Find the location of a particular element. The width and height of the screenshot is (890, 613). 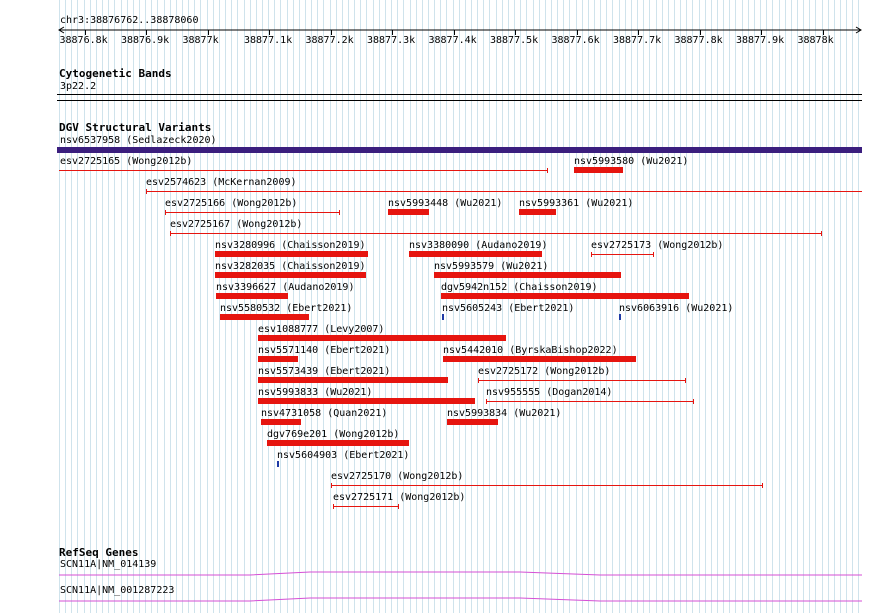

feature-label: nsv6063916 (Wu2021) is located at coordinates (676, 309).